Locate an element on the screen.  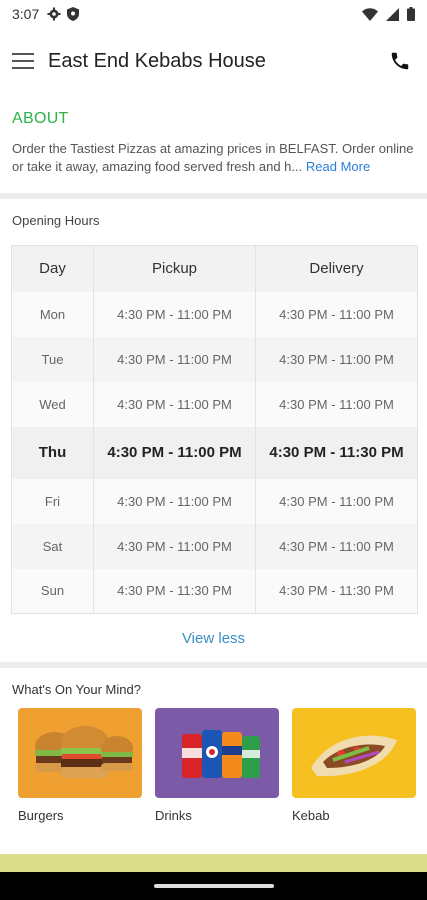
cans-icon is located at coordinates (217, 753).